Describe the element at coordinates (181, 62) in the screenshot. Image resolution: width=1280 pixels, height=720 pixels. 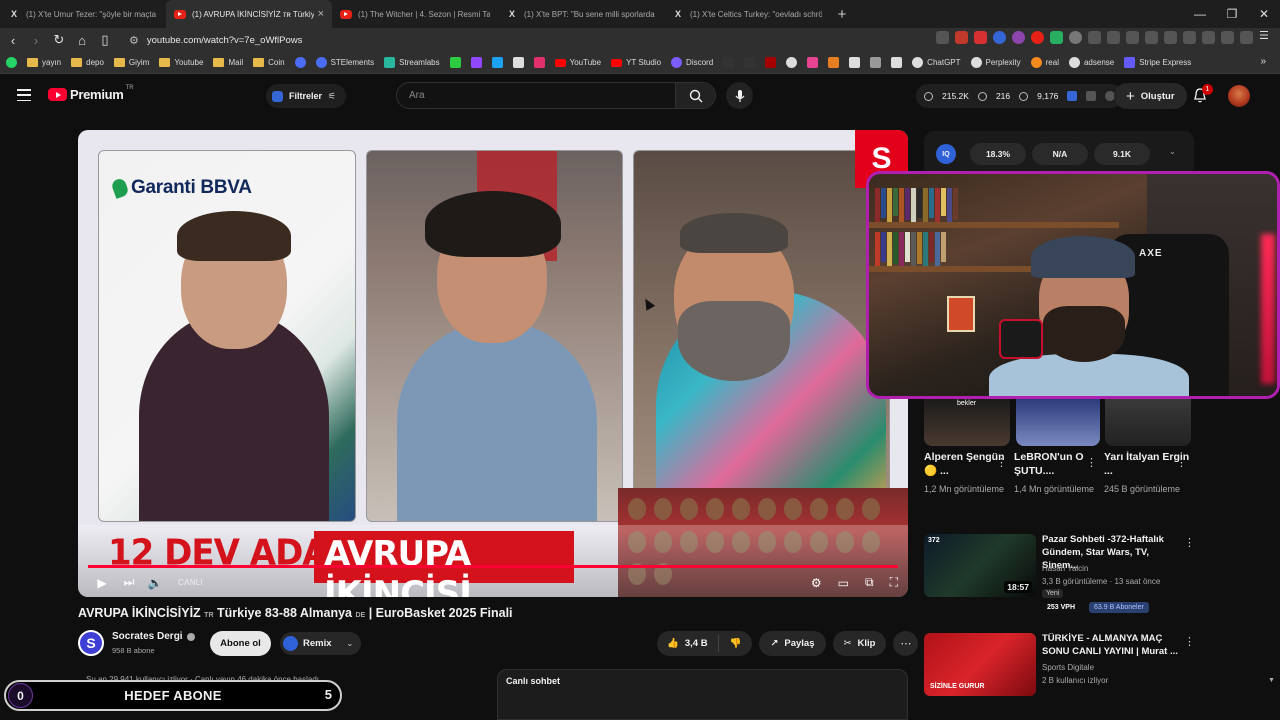
I see `bookmark-folder: Youtube` at that location.